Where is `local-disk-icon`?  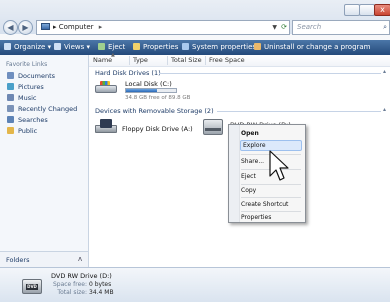 local-disk-icon is located at coordinates (107, 88).